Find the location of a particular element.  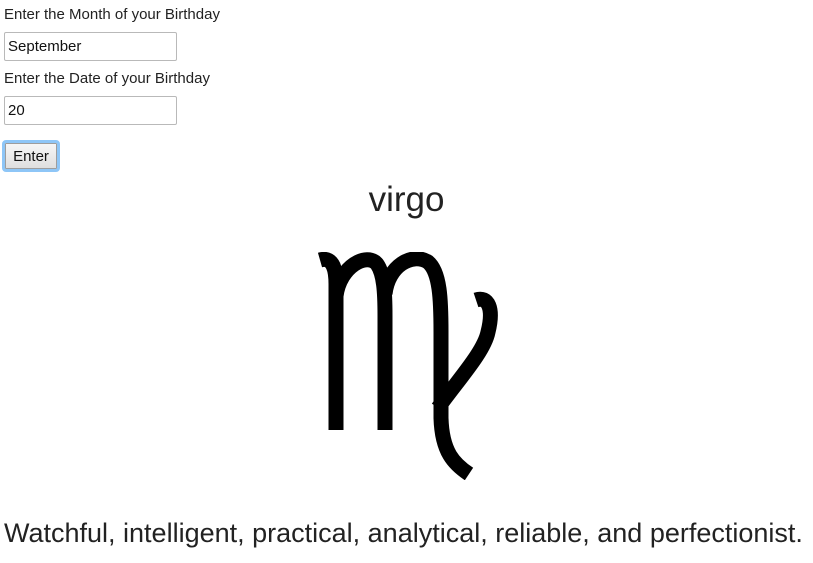

month-input is located at coordinates (90, 46).